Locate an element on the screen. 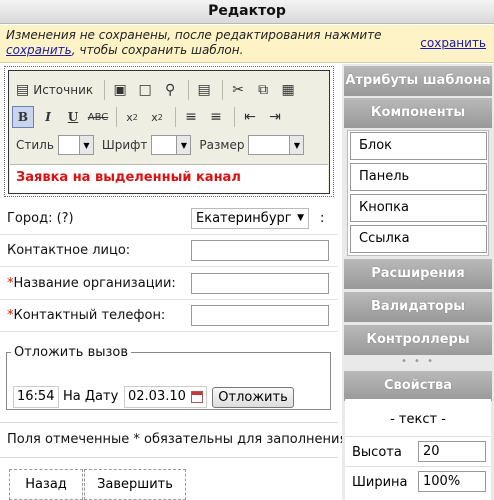 The image size is (494, 500). tab-properties: Свойства is located at coordinates (418, 386).